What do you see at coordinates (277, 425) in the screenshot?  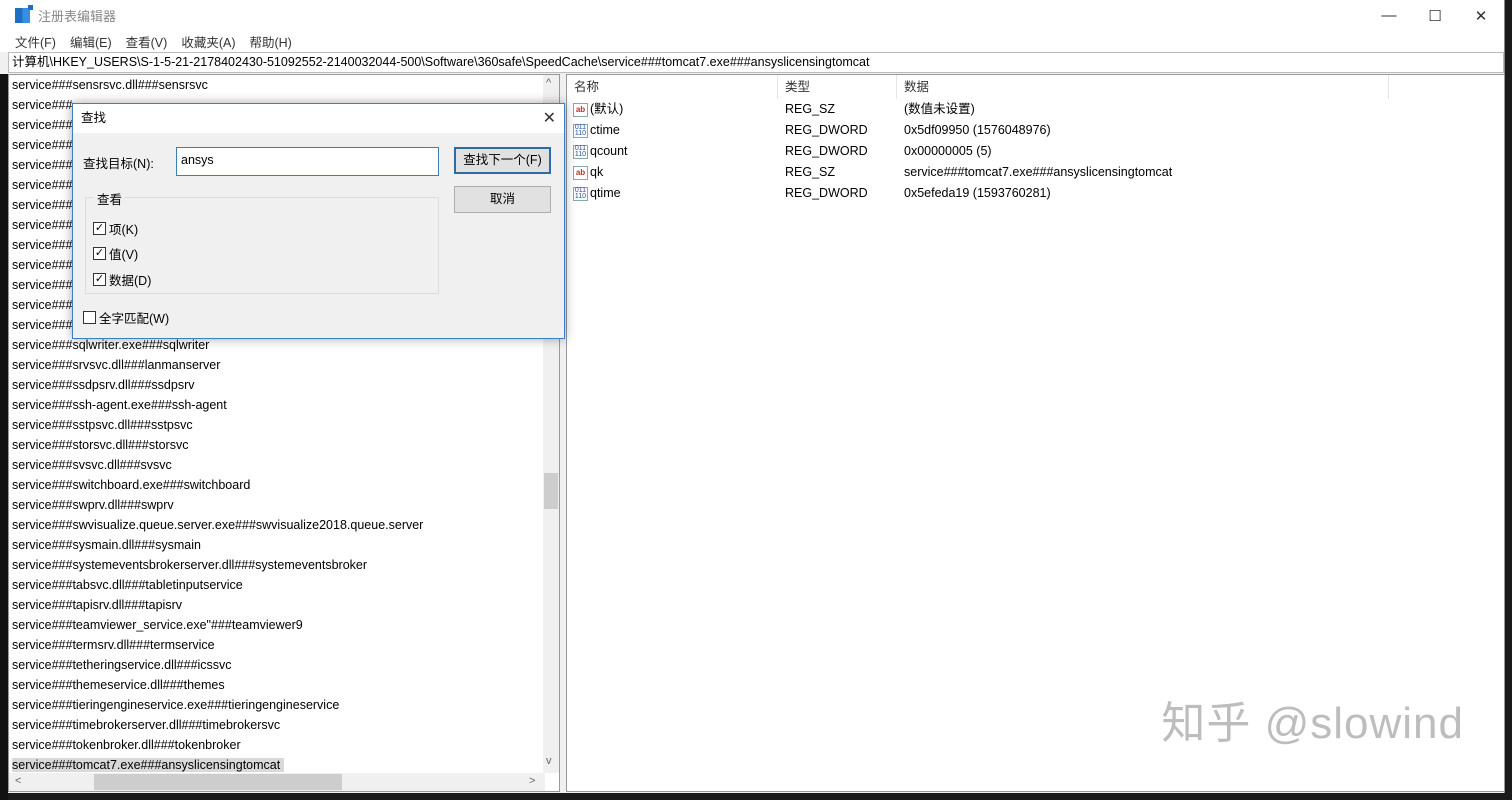 I see `tree-item: service###sstpsvc.dll###sstpsvc` at bounding box center [277, 425].